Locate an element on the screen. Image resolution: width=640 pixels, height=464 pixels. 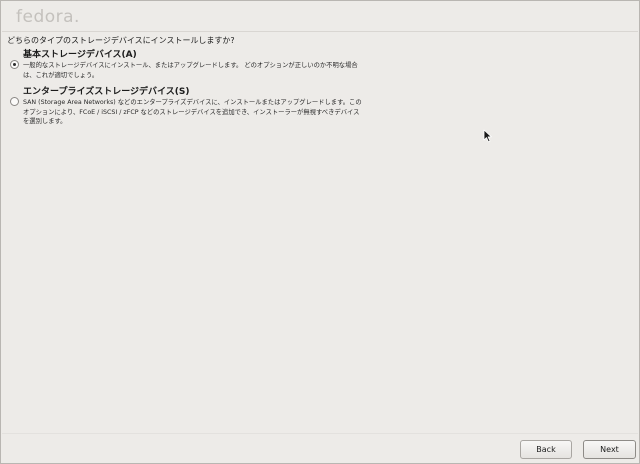
logo-text: fedora is located at coordinates (45, 17).